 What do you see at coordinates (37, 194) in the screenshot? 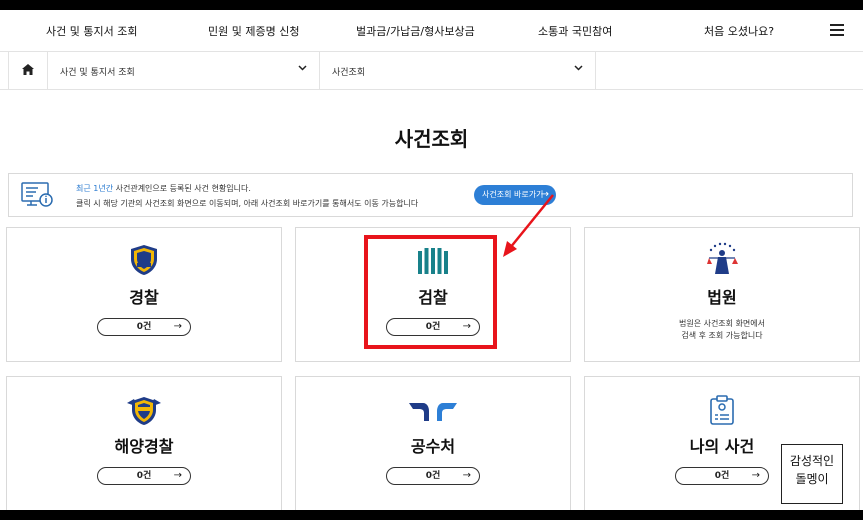
I see `monitor-info-icon` at bounding box center [37, 194].